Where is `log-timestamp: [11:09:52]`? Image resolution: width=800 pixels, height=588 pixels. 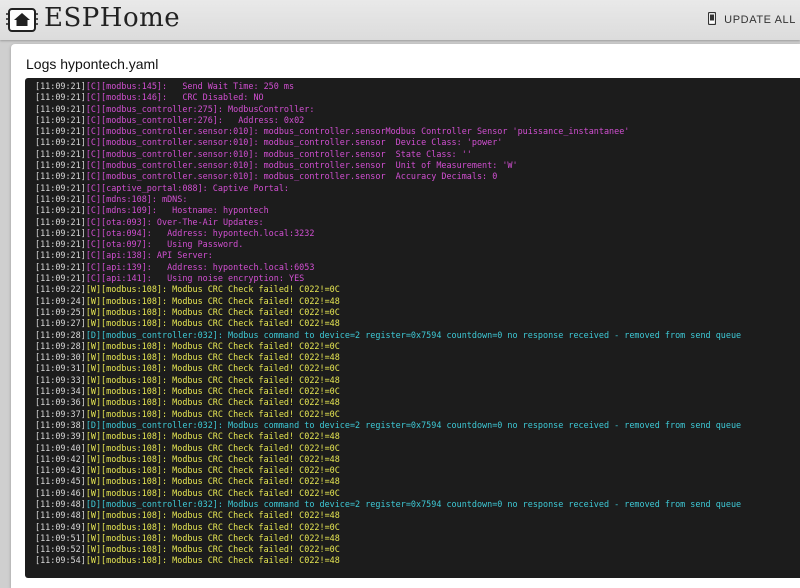 log-timestamp: [11:09:52] is located at coordinates (60, 549).